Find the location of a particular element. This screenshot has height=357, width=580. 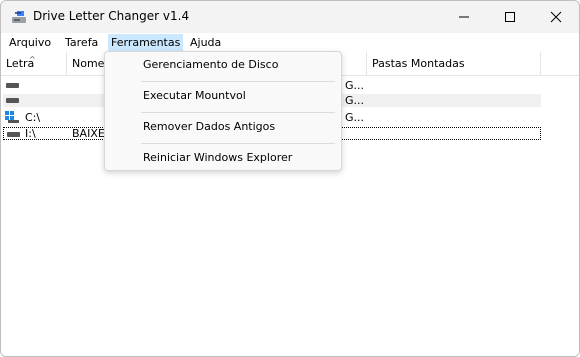

menu-item-remover-dados: Remover Dados Antigos is located at coordinates (223, 127).